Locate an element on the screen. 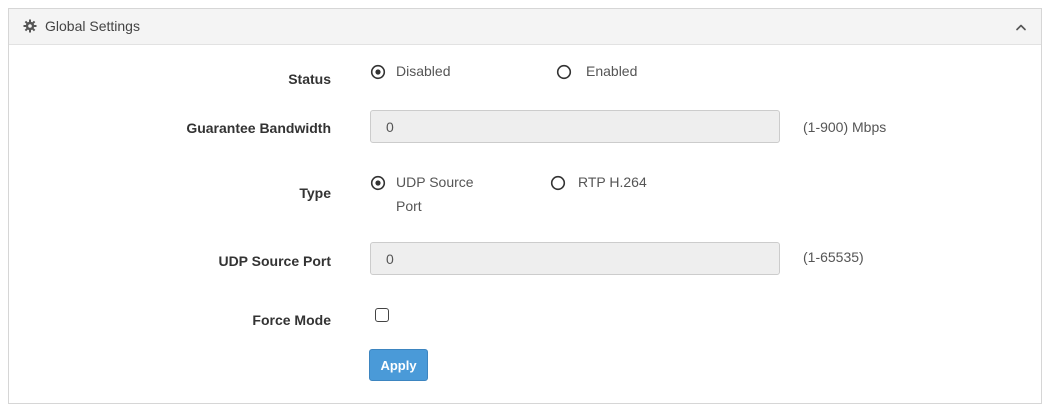  udp-source-port-hint: (1-65535) is located at coordinates (833, 257).